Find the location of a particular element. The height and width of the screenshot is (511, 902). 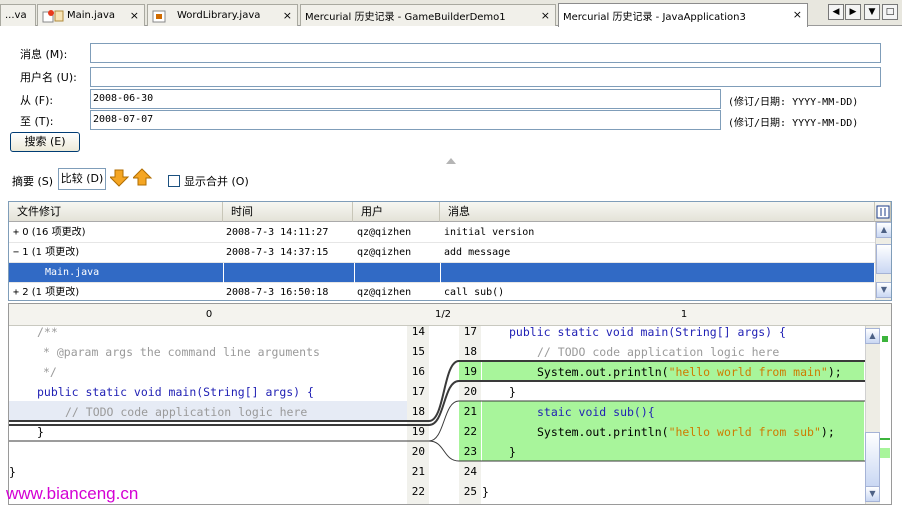

diff-scrollbar: ▲ ▼ is located at coordinates (872, 415).